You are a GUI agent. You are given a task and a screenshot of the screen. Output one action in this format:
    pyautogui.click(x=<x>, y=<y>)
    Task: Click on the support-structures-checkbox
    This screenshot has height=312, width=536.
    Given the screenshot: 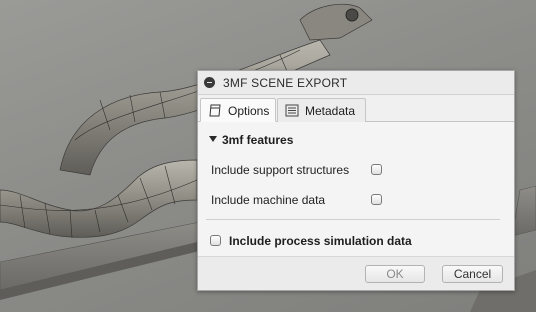 What is the action you would take?
    pyautogui.click(x=376, y=169)
    